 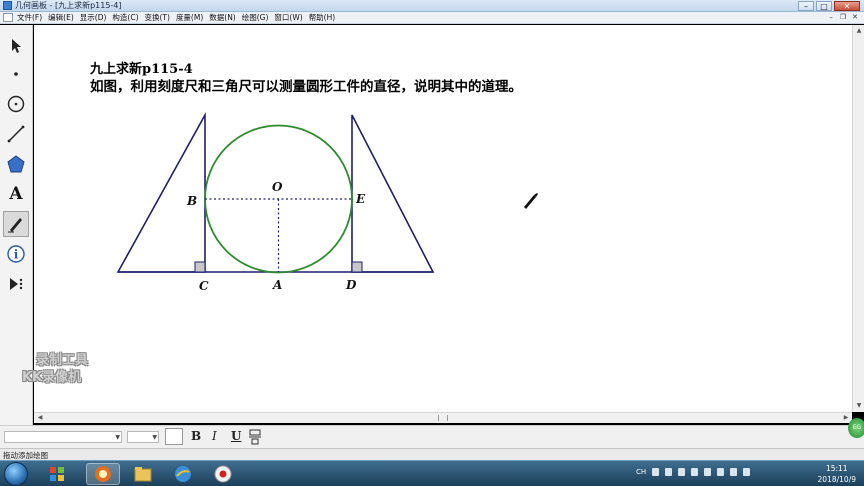 I want to click on compass-tool-icon, so click(x=16, y=104).